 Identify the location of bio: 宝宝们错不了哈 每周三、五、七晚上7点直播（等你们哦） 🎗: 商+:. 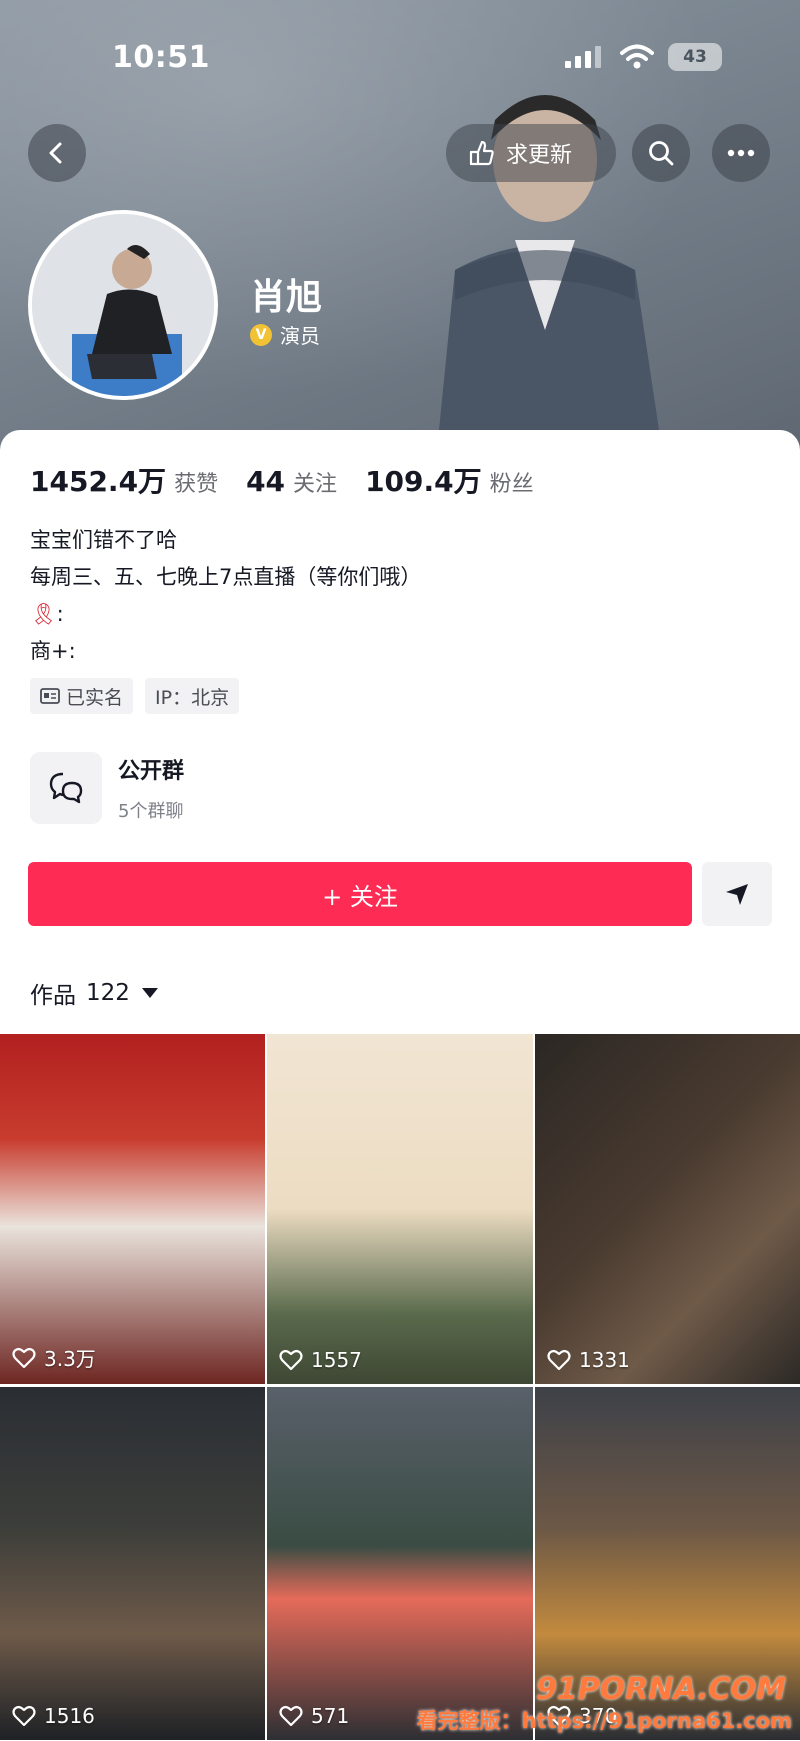
(225, 596).